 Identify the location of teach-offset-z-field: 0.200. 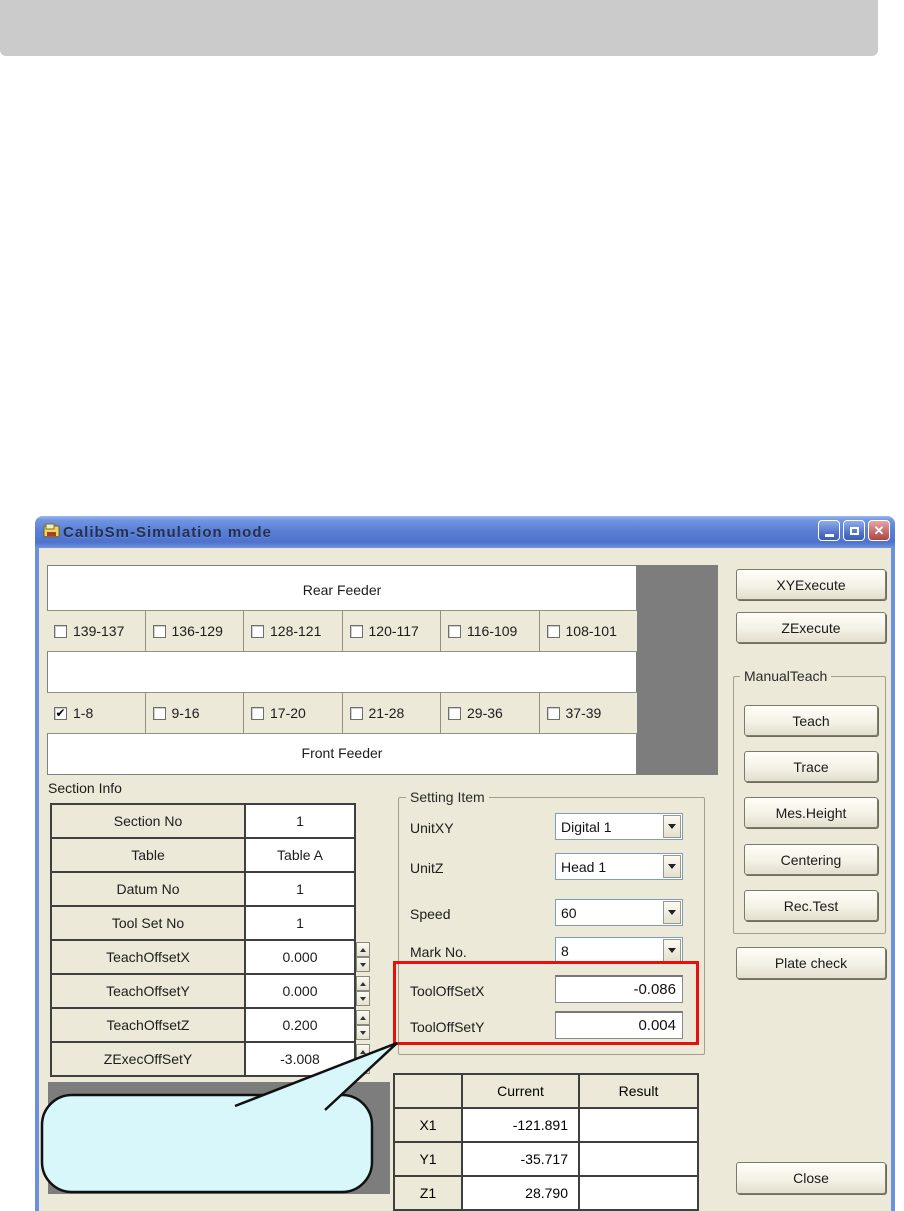
(300, 1025).